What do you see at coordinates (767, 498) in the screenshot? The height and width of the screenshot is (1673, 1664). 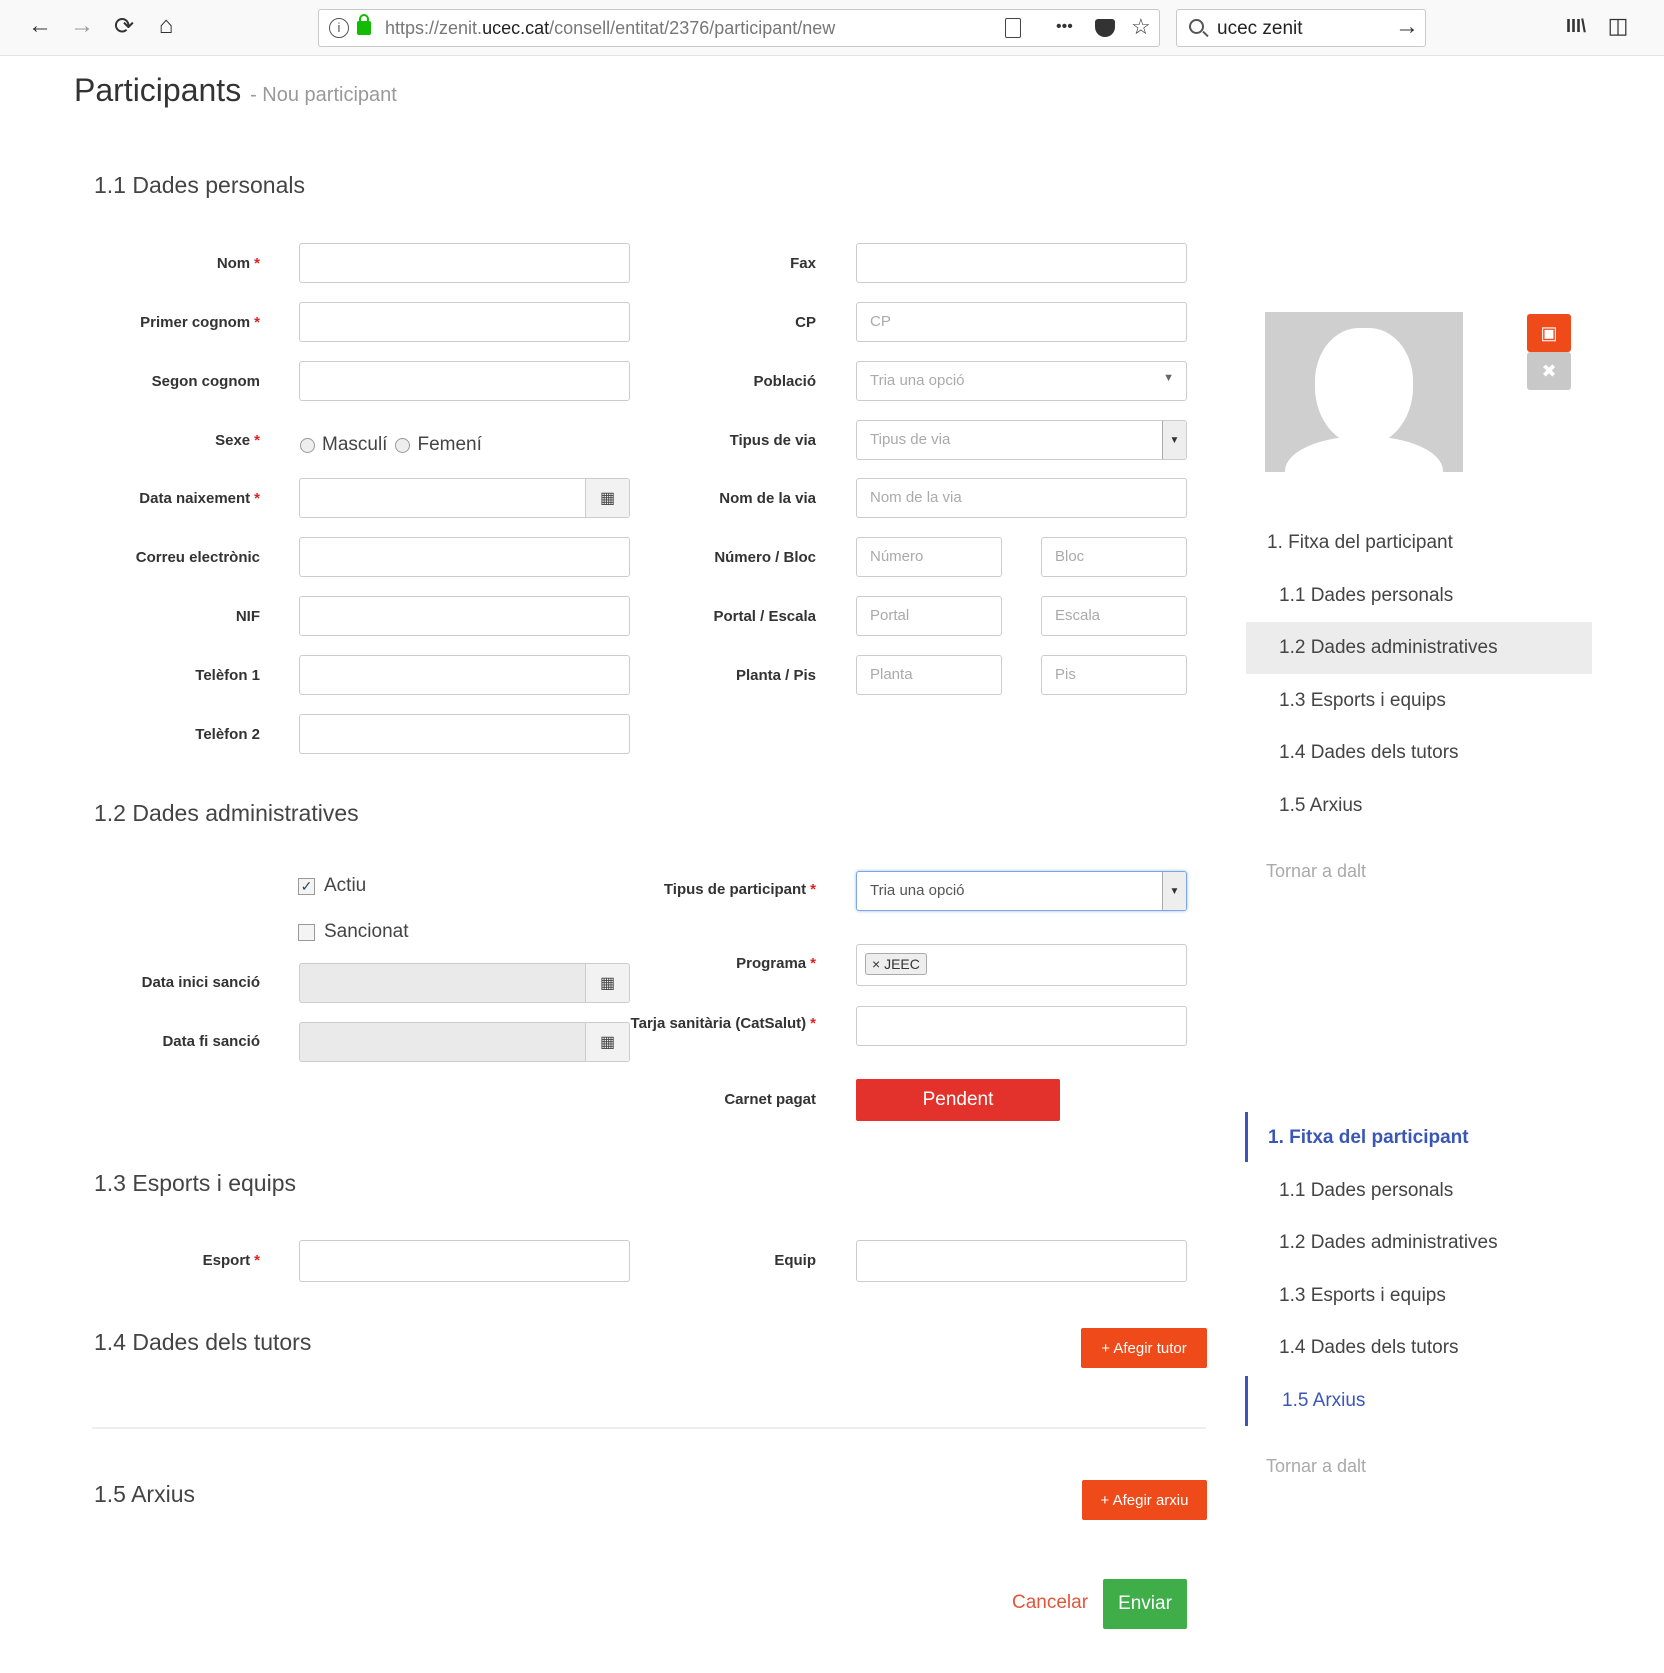 I see `label-nom-via: Nom de la via` at bounding box center [767, 498].